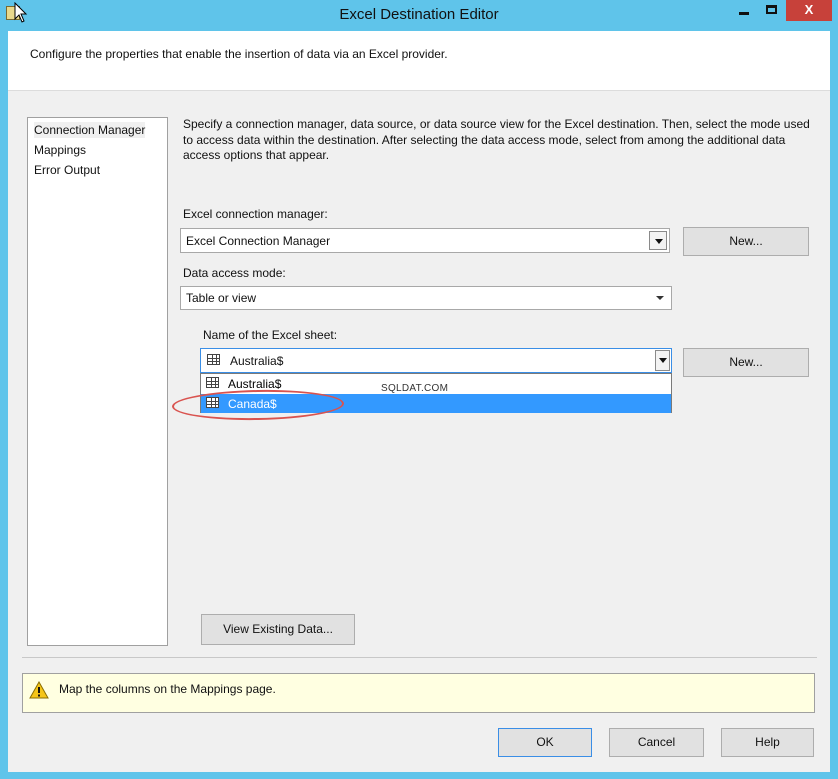  I want to click on sheet-value: Australia$, so click(257, 361).